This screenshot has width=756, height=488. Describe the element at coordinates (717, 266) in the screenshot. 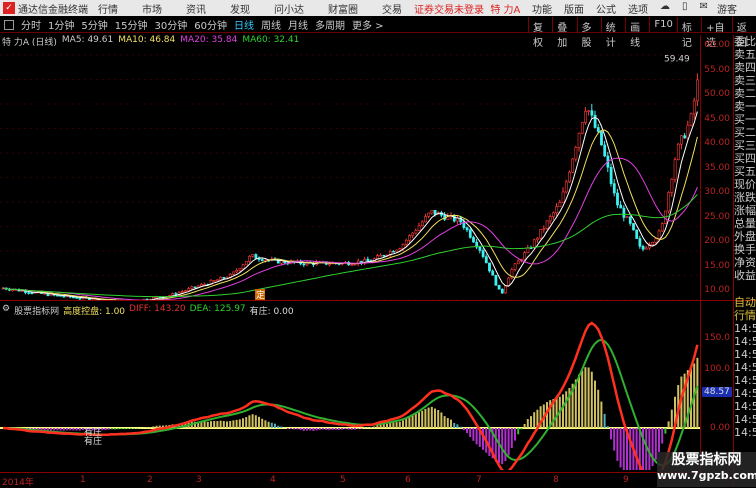

I see `price-tick: 15.00` at that location.